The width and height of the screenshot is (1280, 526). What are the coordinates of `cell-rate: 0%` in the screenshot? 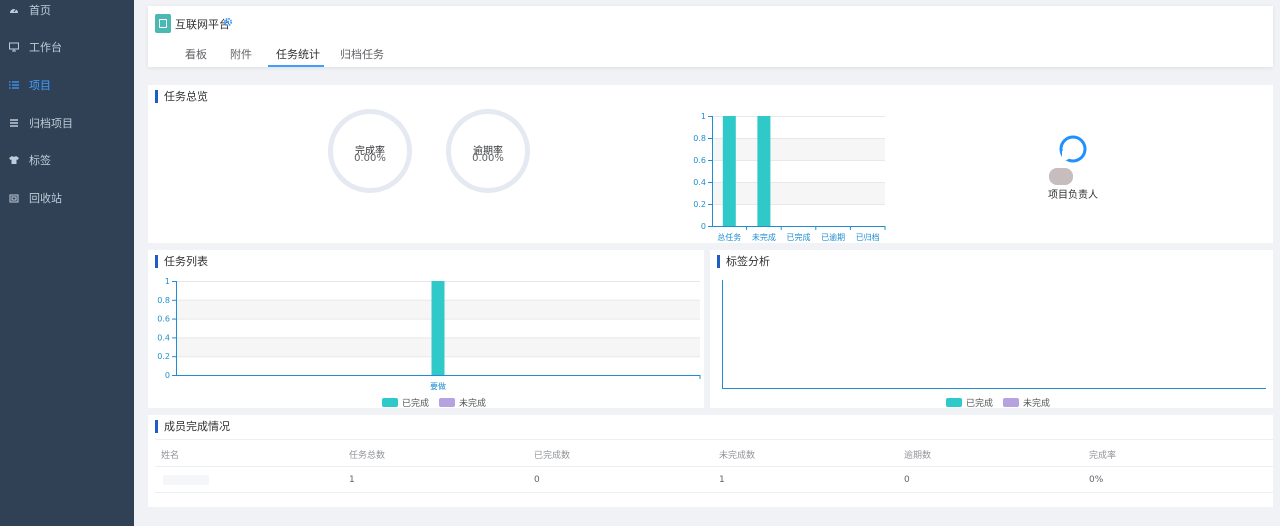 It's located at (1096, 480).